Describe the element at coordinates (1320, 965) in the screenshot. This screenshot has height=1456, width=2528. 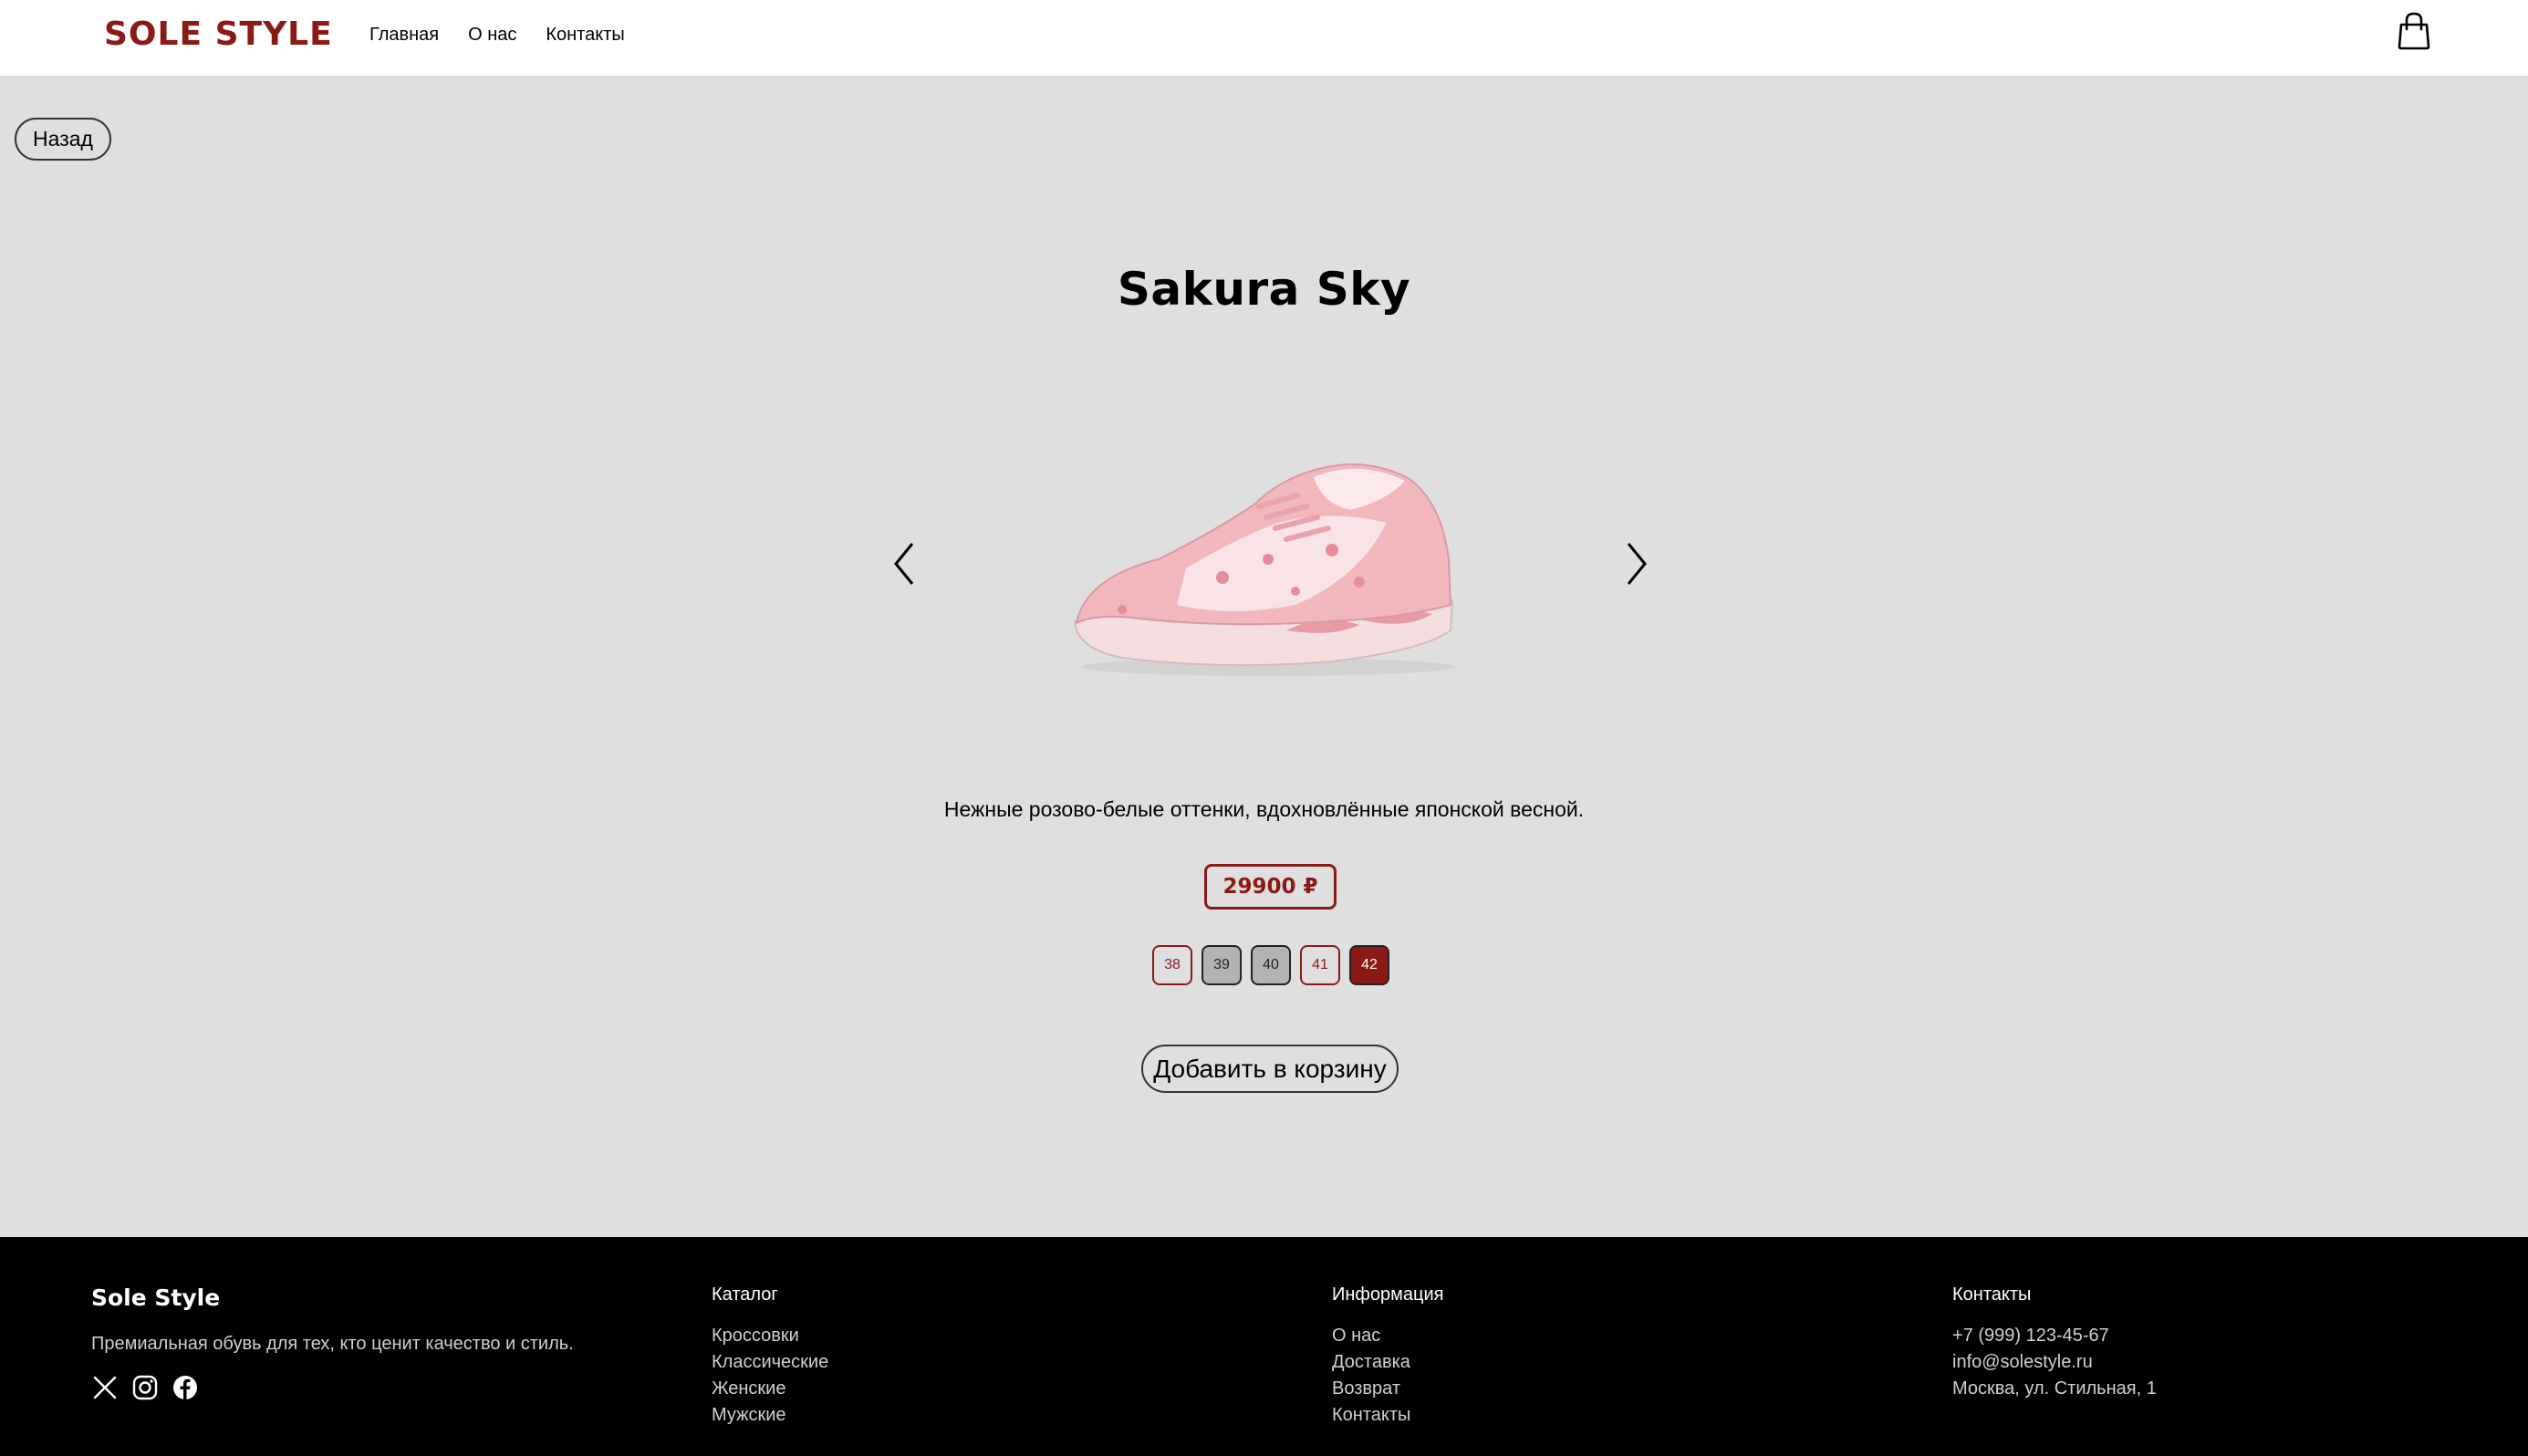
I see `size-option-41: 41` at that location.